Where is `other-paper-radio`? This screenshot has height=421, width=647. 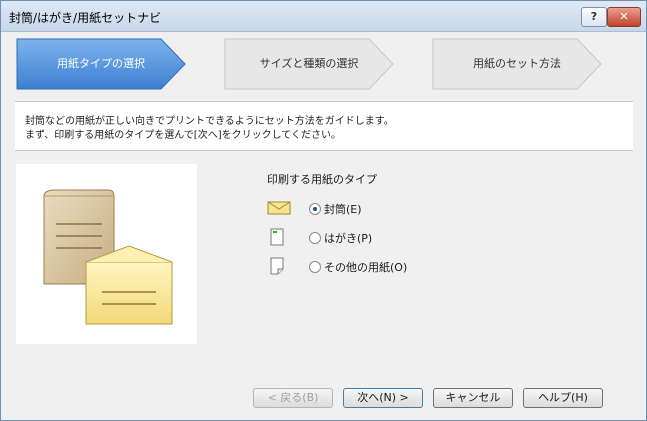
other-paper-radio is located at coordinates (315, 267).